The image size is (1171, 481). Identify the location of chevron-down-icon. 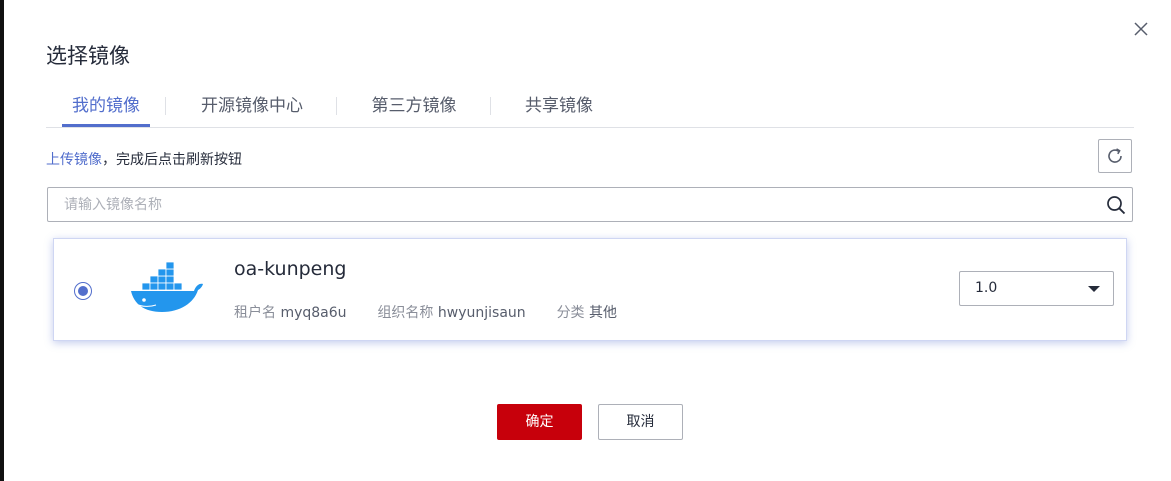
(1094, 289).